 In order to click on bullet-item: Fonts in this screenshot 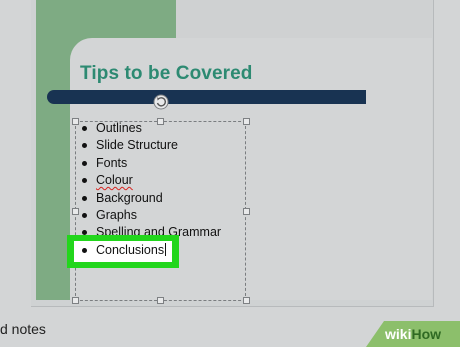, I will do `click(150, 163)`.